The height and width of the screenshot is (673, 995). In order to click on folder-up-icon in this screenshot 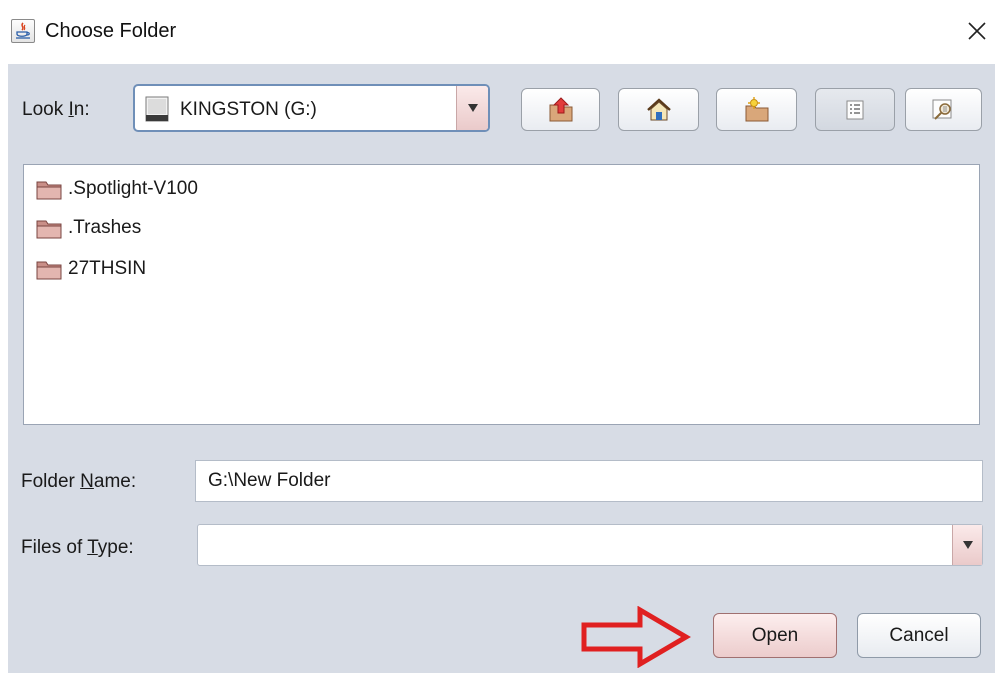, I will do `click(560, 108)`.